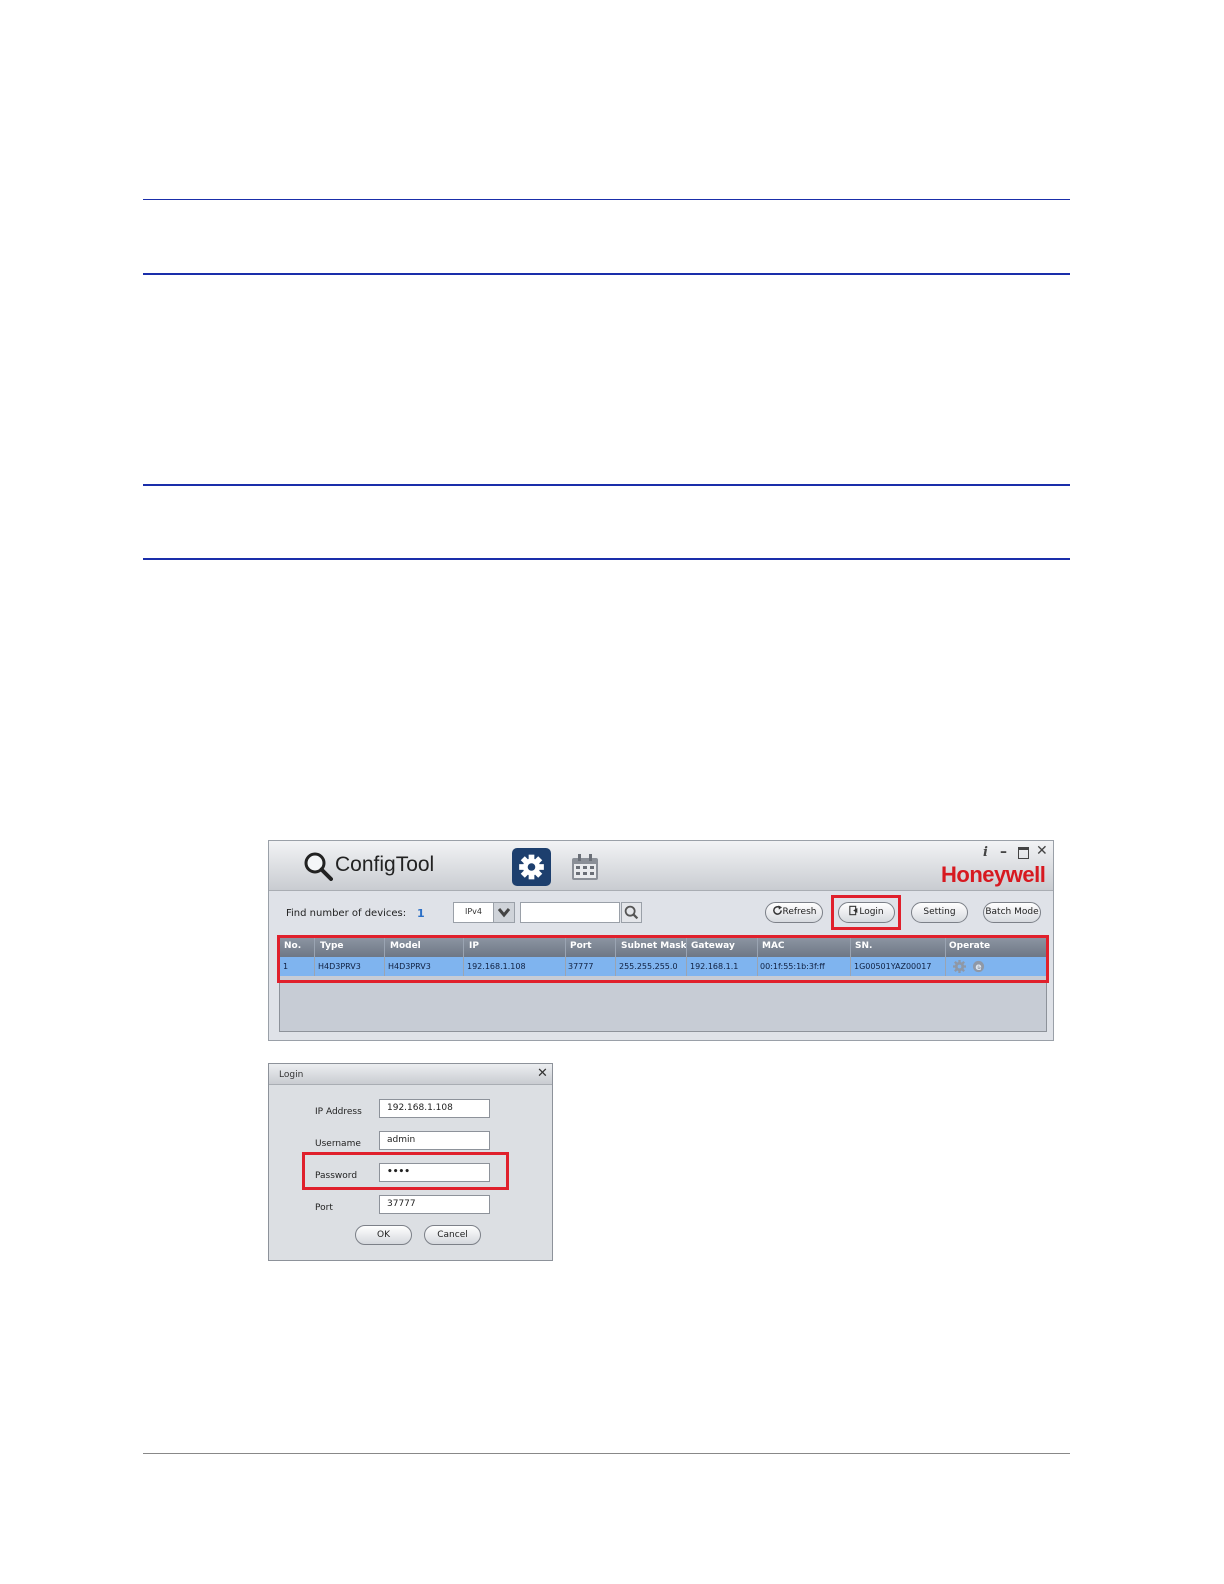 This screenshot has width=1224, height=1584. I want to click on batch-mode-label: Batch Mode, so click(1012, 912).